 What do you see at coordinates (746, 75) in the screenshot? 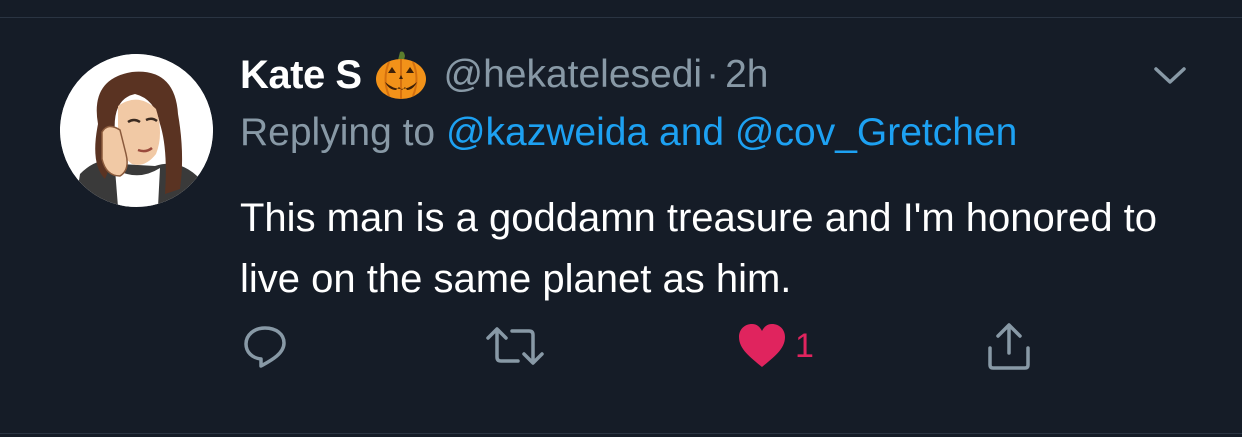
I see `timestamp: 2h` at bounding box center [746, 75].